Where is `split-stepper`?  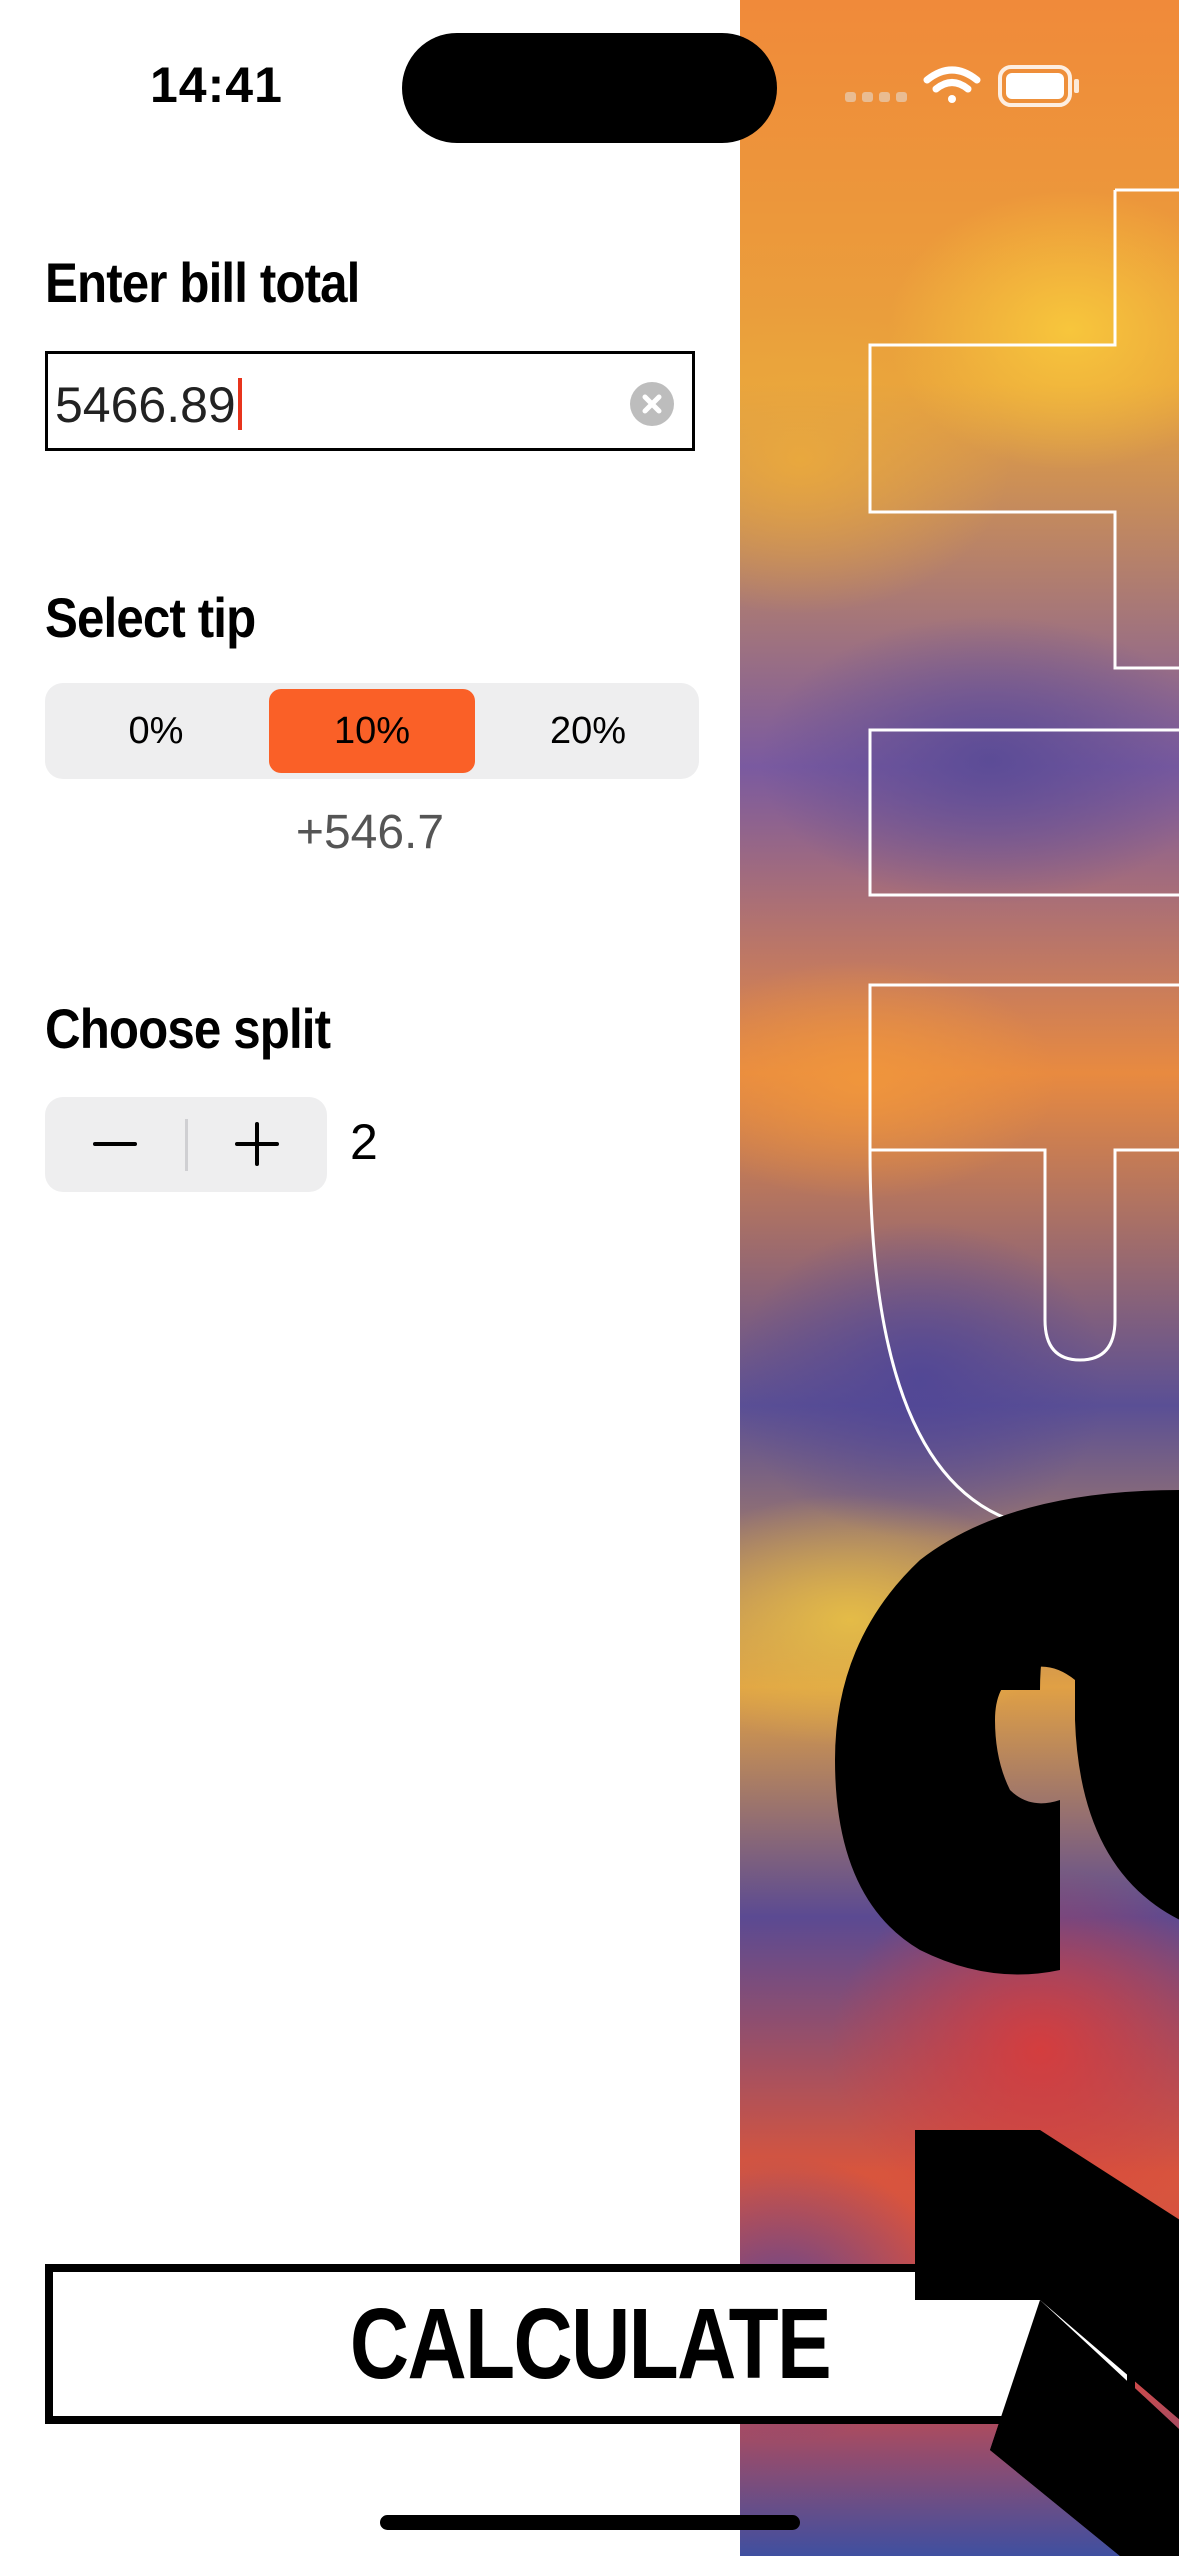
split-stepper is located at coordinates (186, 1144).